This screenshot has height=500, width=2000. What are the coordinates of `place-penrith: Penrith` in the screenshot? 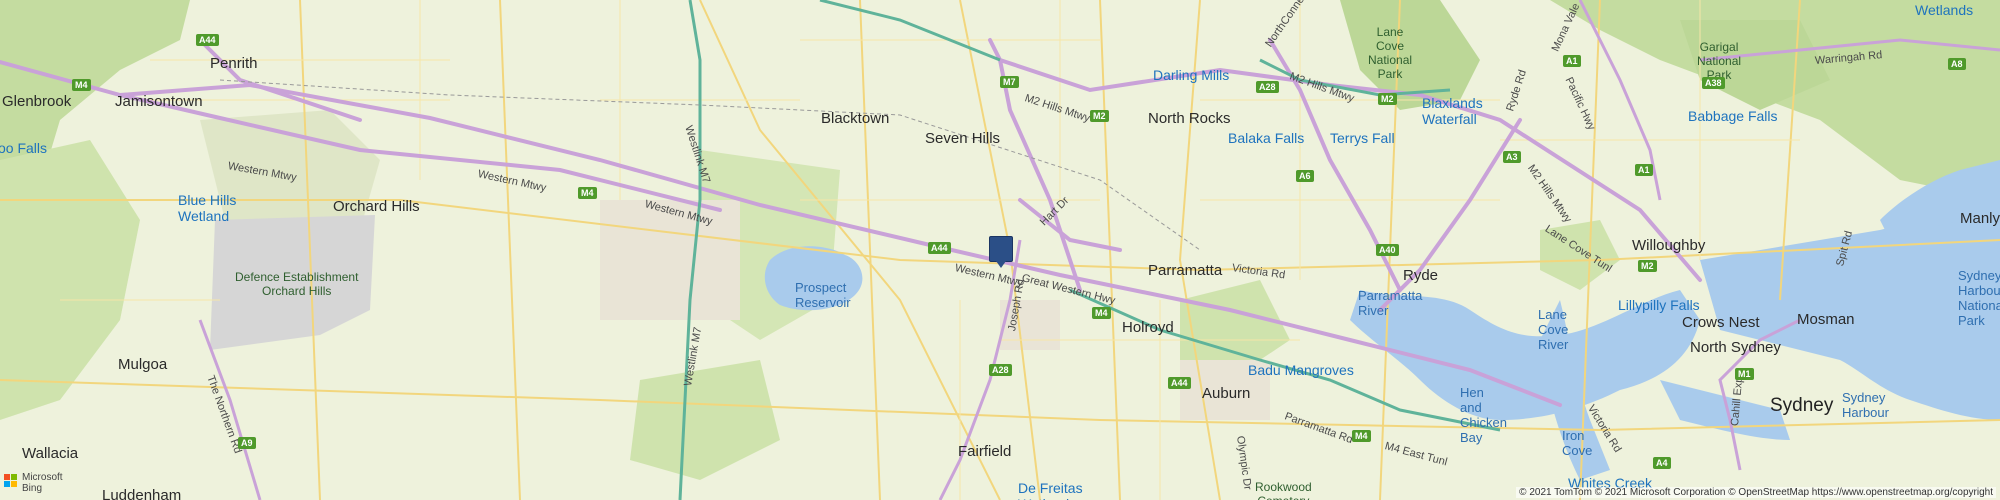 It's located at (234, 63).